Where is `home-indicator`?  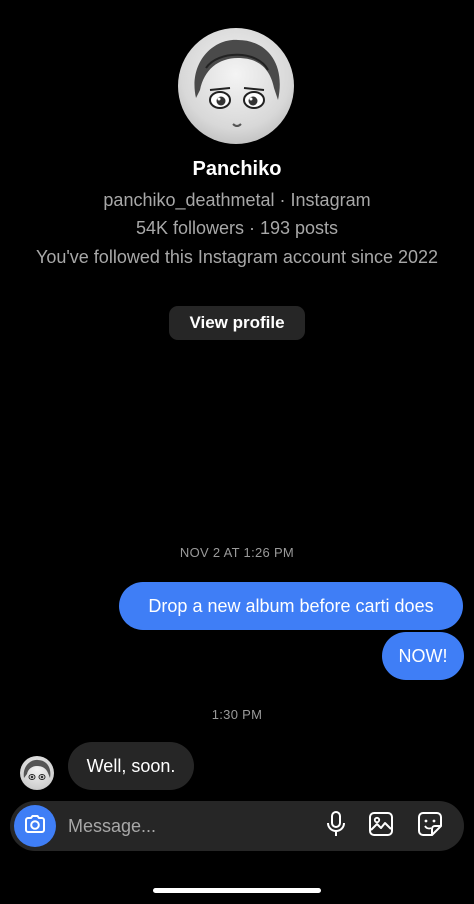 home-indicator is located at coordinates (237, 890).